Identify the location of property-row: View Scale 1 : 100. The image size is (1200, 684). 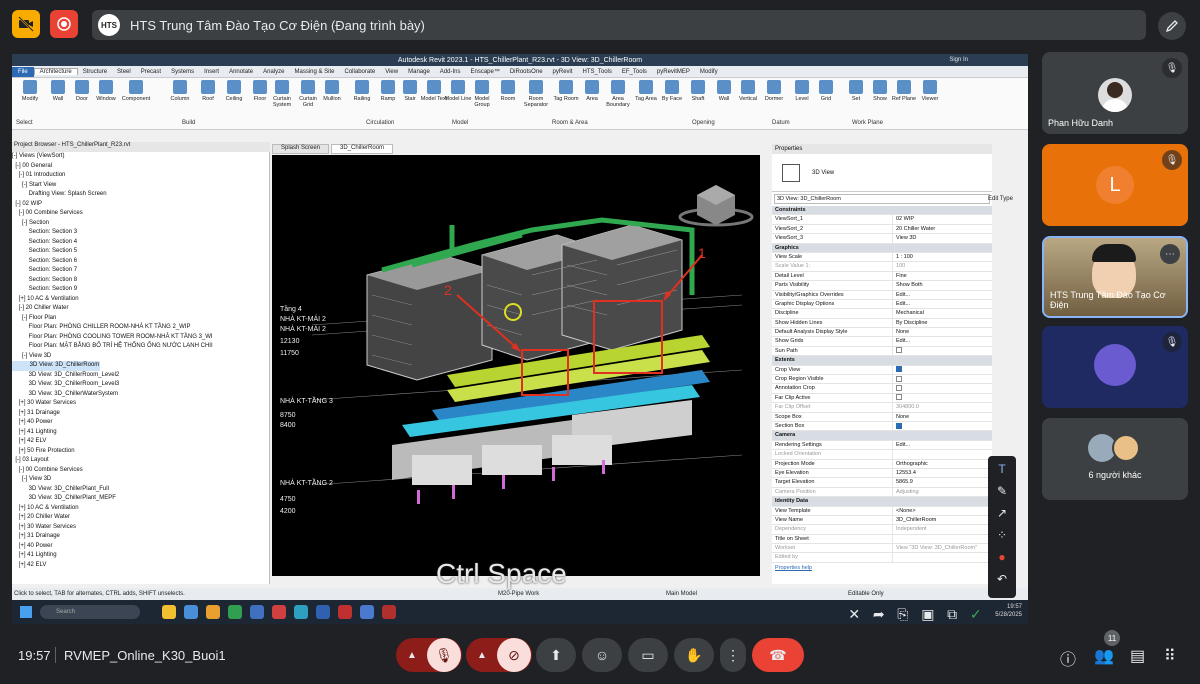
(882, 257).